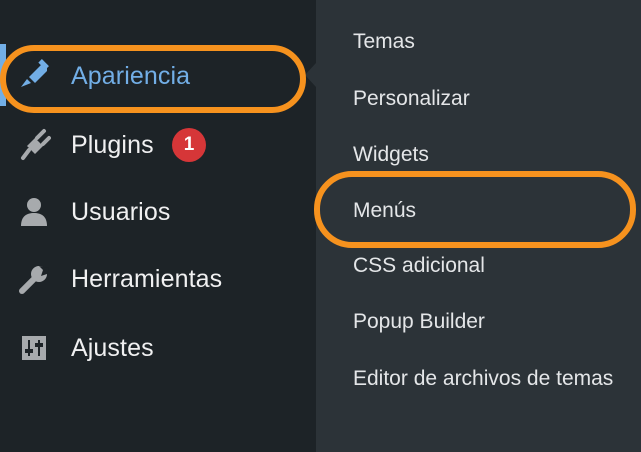 This screenshot has width=641, height=452. I want to click on submenu-pointer, so click(310, 75).